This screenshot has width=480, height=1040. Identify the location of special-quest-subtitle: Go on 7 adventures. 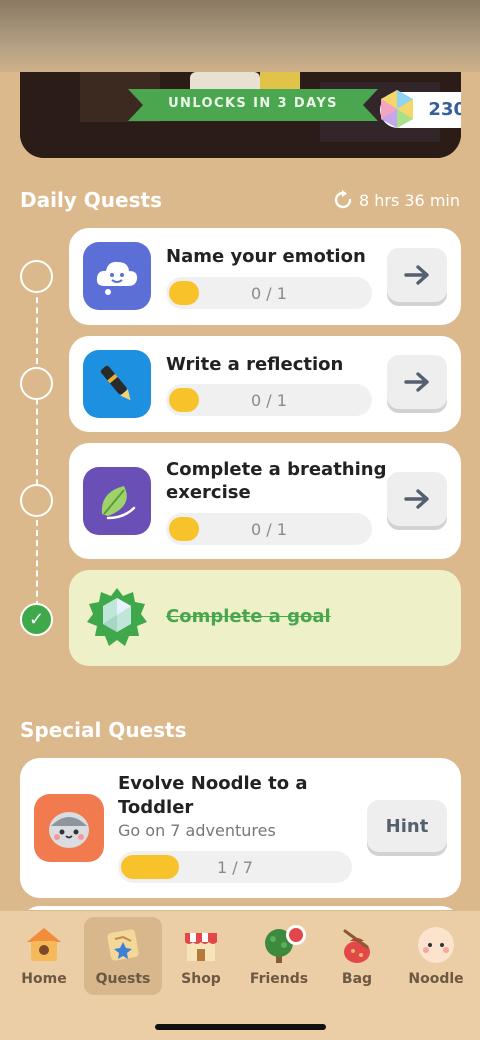
(197, 830).